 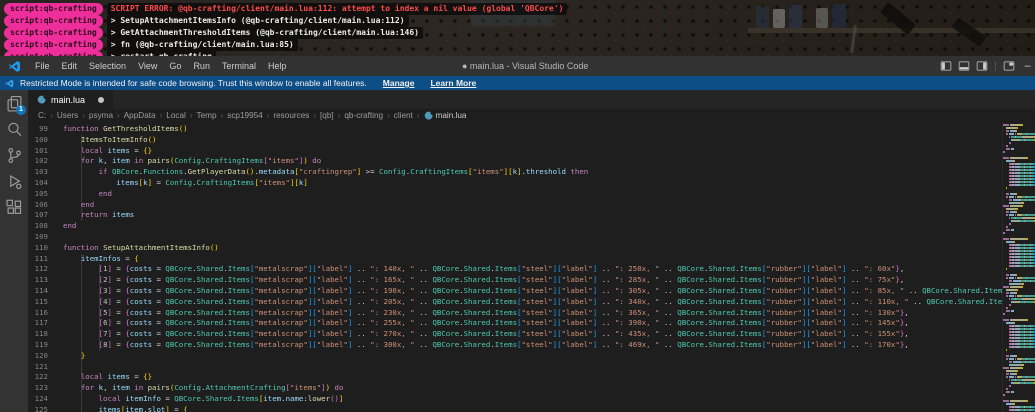 What do you see at coordinates (291, 115) in the screenshot?
I see `breadcrumb-item: resources` at bounding box center [291, 115].